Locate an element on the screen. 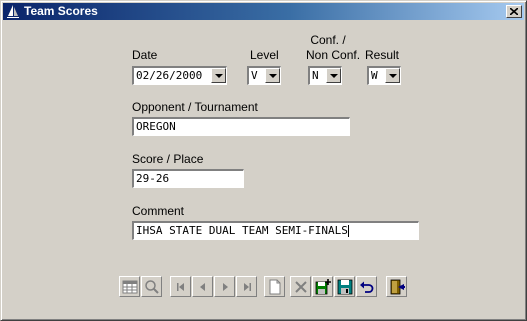  close-icon is located at coordinates (514, 11).